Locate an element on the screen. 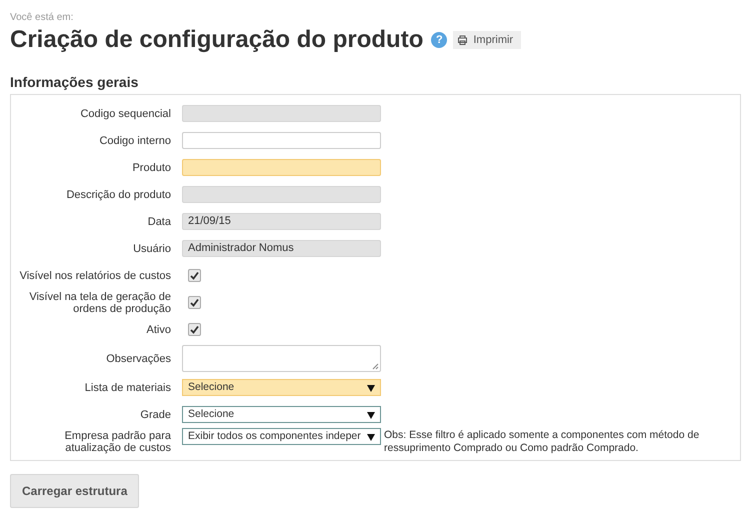  field-label: Codigo interno is located at coordinates (134, 140).